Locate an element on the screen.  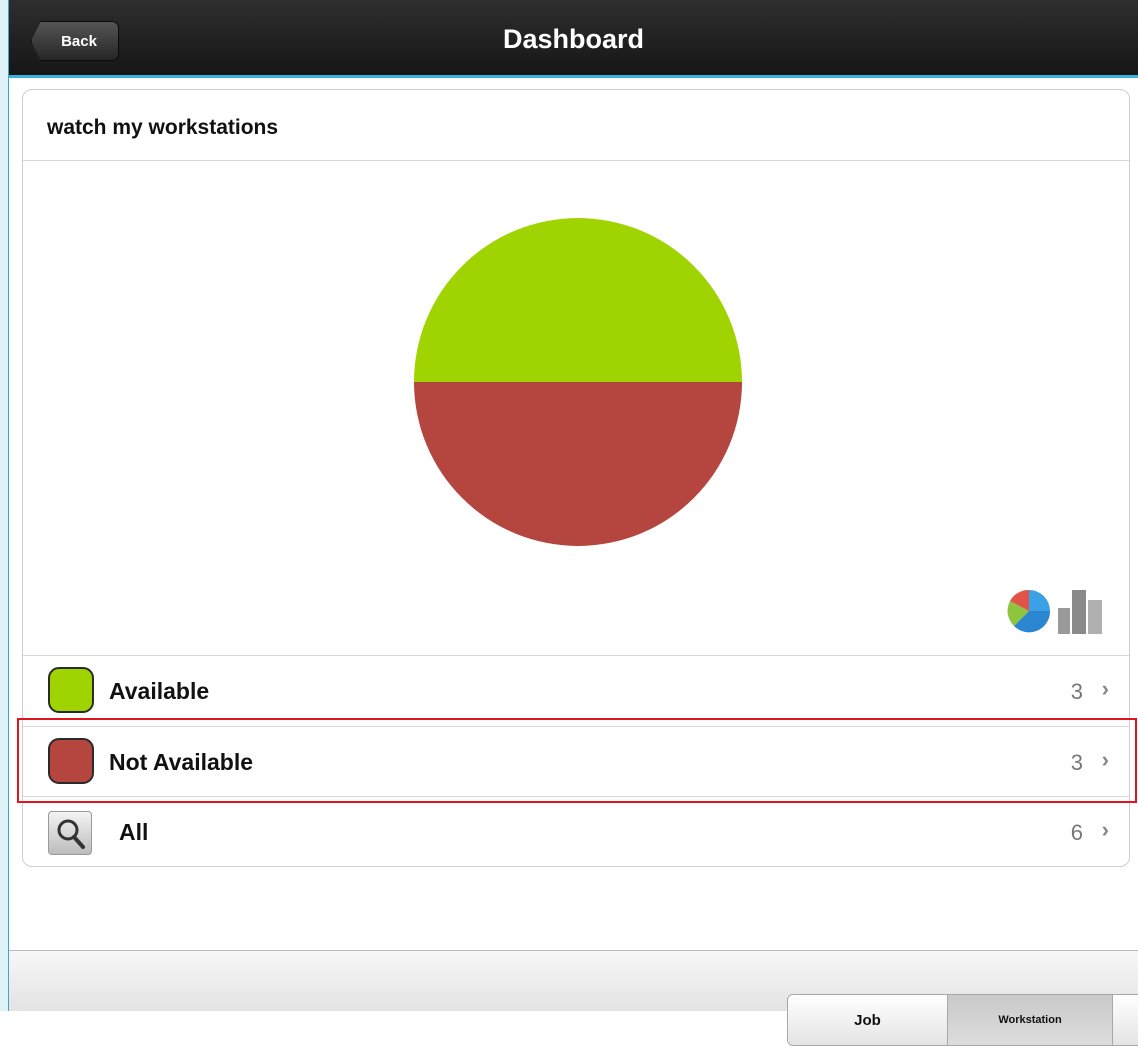
row-label: Available is located at coordinates (159, 691).